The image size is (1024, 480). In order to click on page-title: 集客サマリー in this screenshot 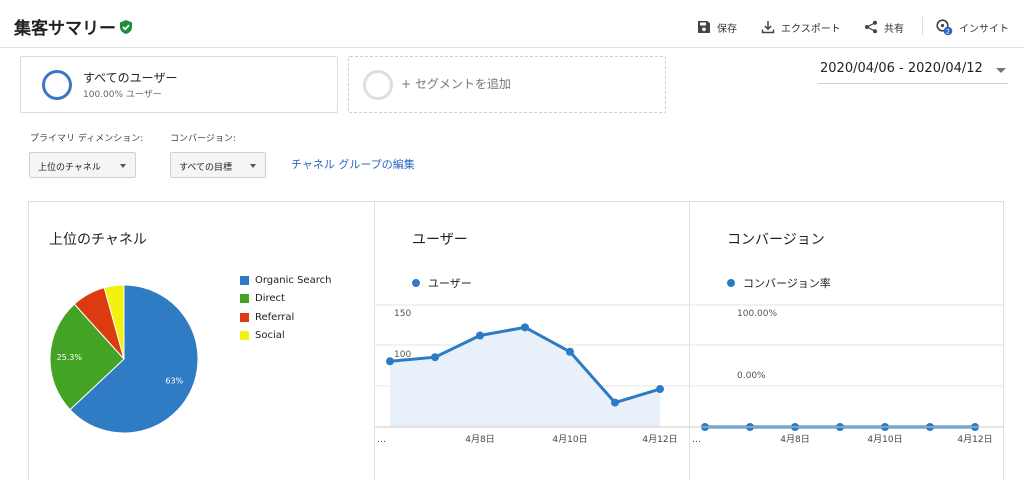, I will do `click(65, 29)`.